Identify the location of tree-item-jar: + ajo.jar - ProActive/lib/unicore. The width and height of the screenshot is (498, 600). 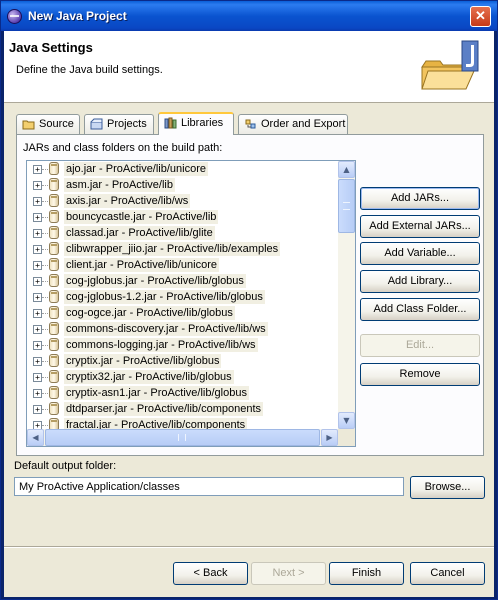
(182, 169).